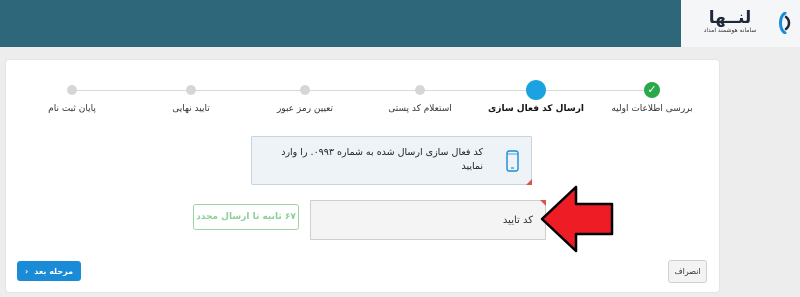 The image size is (800, 297). What do you see at coordinates (730, 18) in the screenshot?
I see `brand-name: لنــها` at bounding box center [730, 18].